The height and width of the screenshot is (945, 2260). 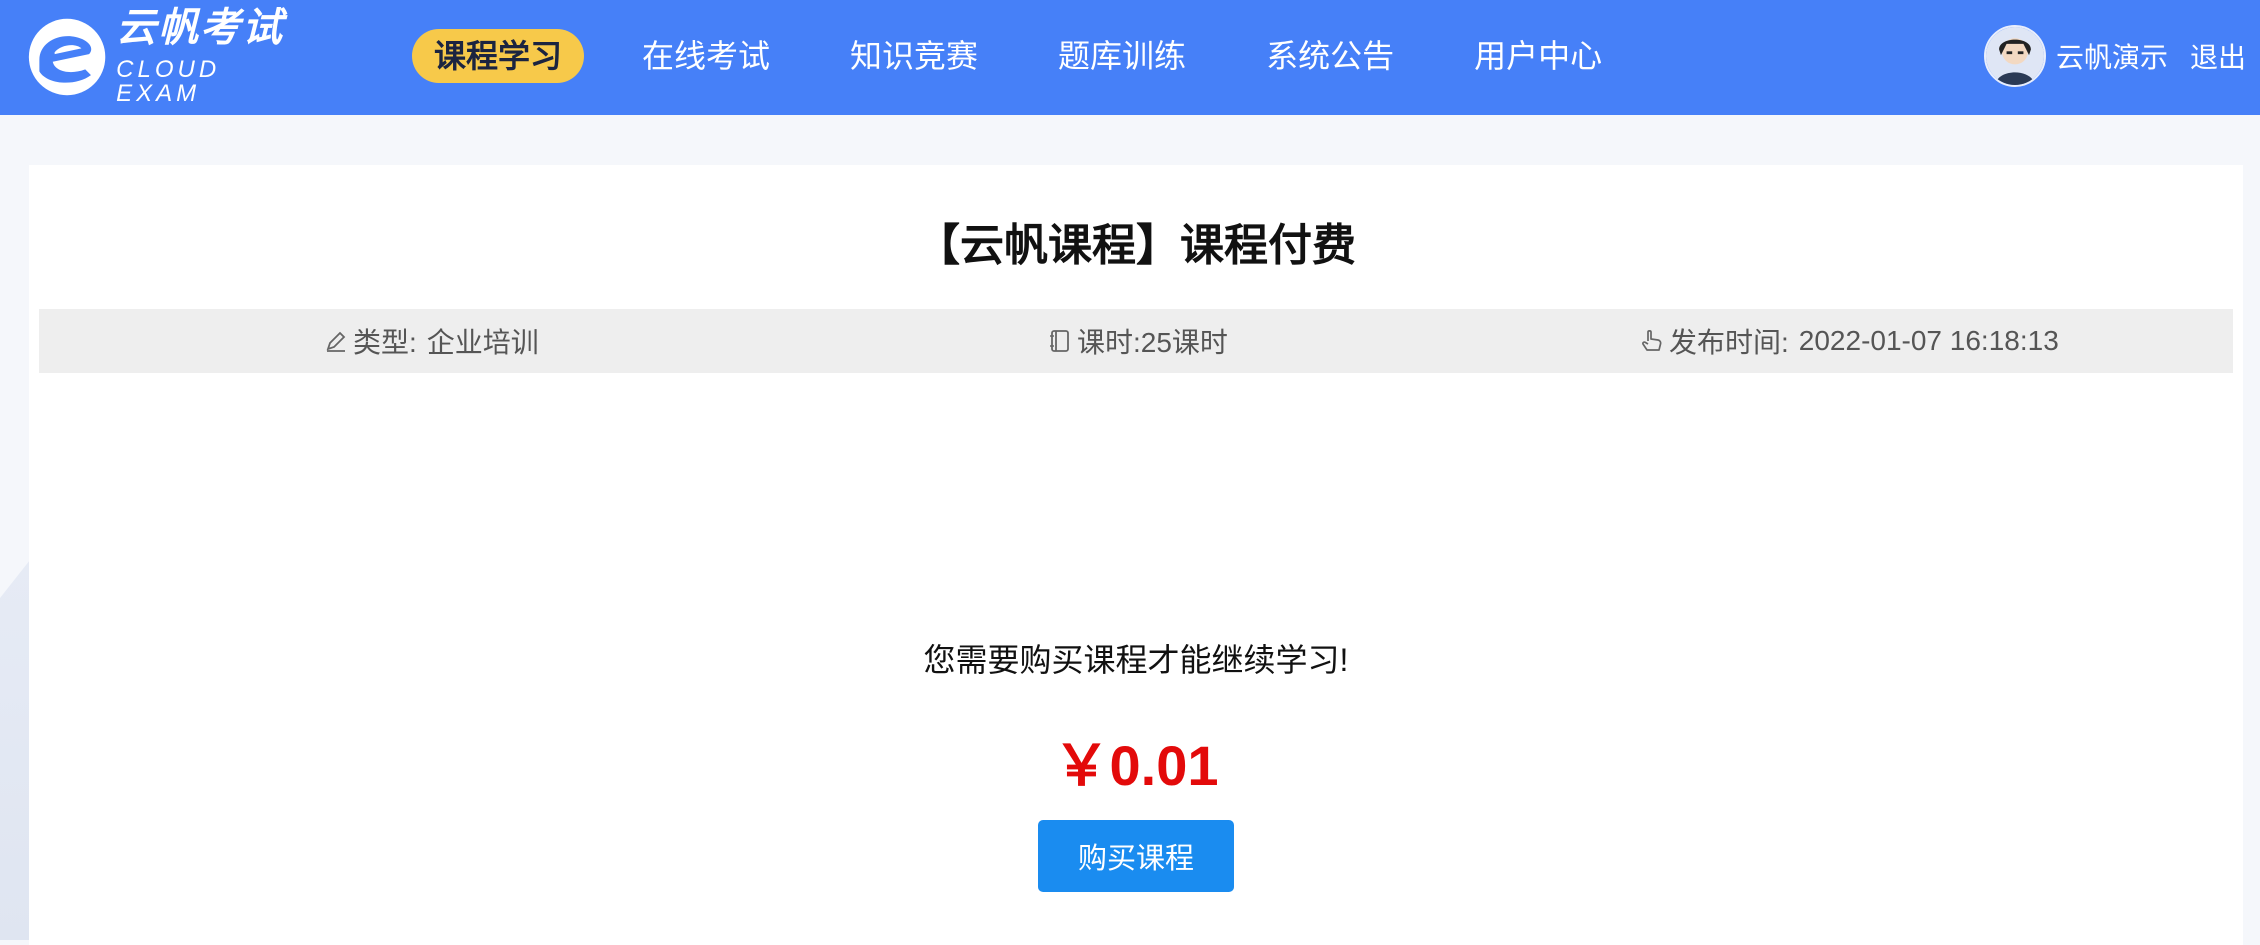 I want to click on course-price: ￥0.01, so click(x=1136, y=765).